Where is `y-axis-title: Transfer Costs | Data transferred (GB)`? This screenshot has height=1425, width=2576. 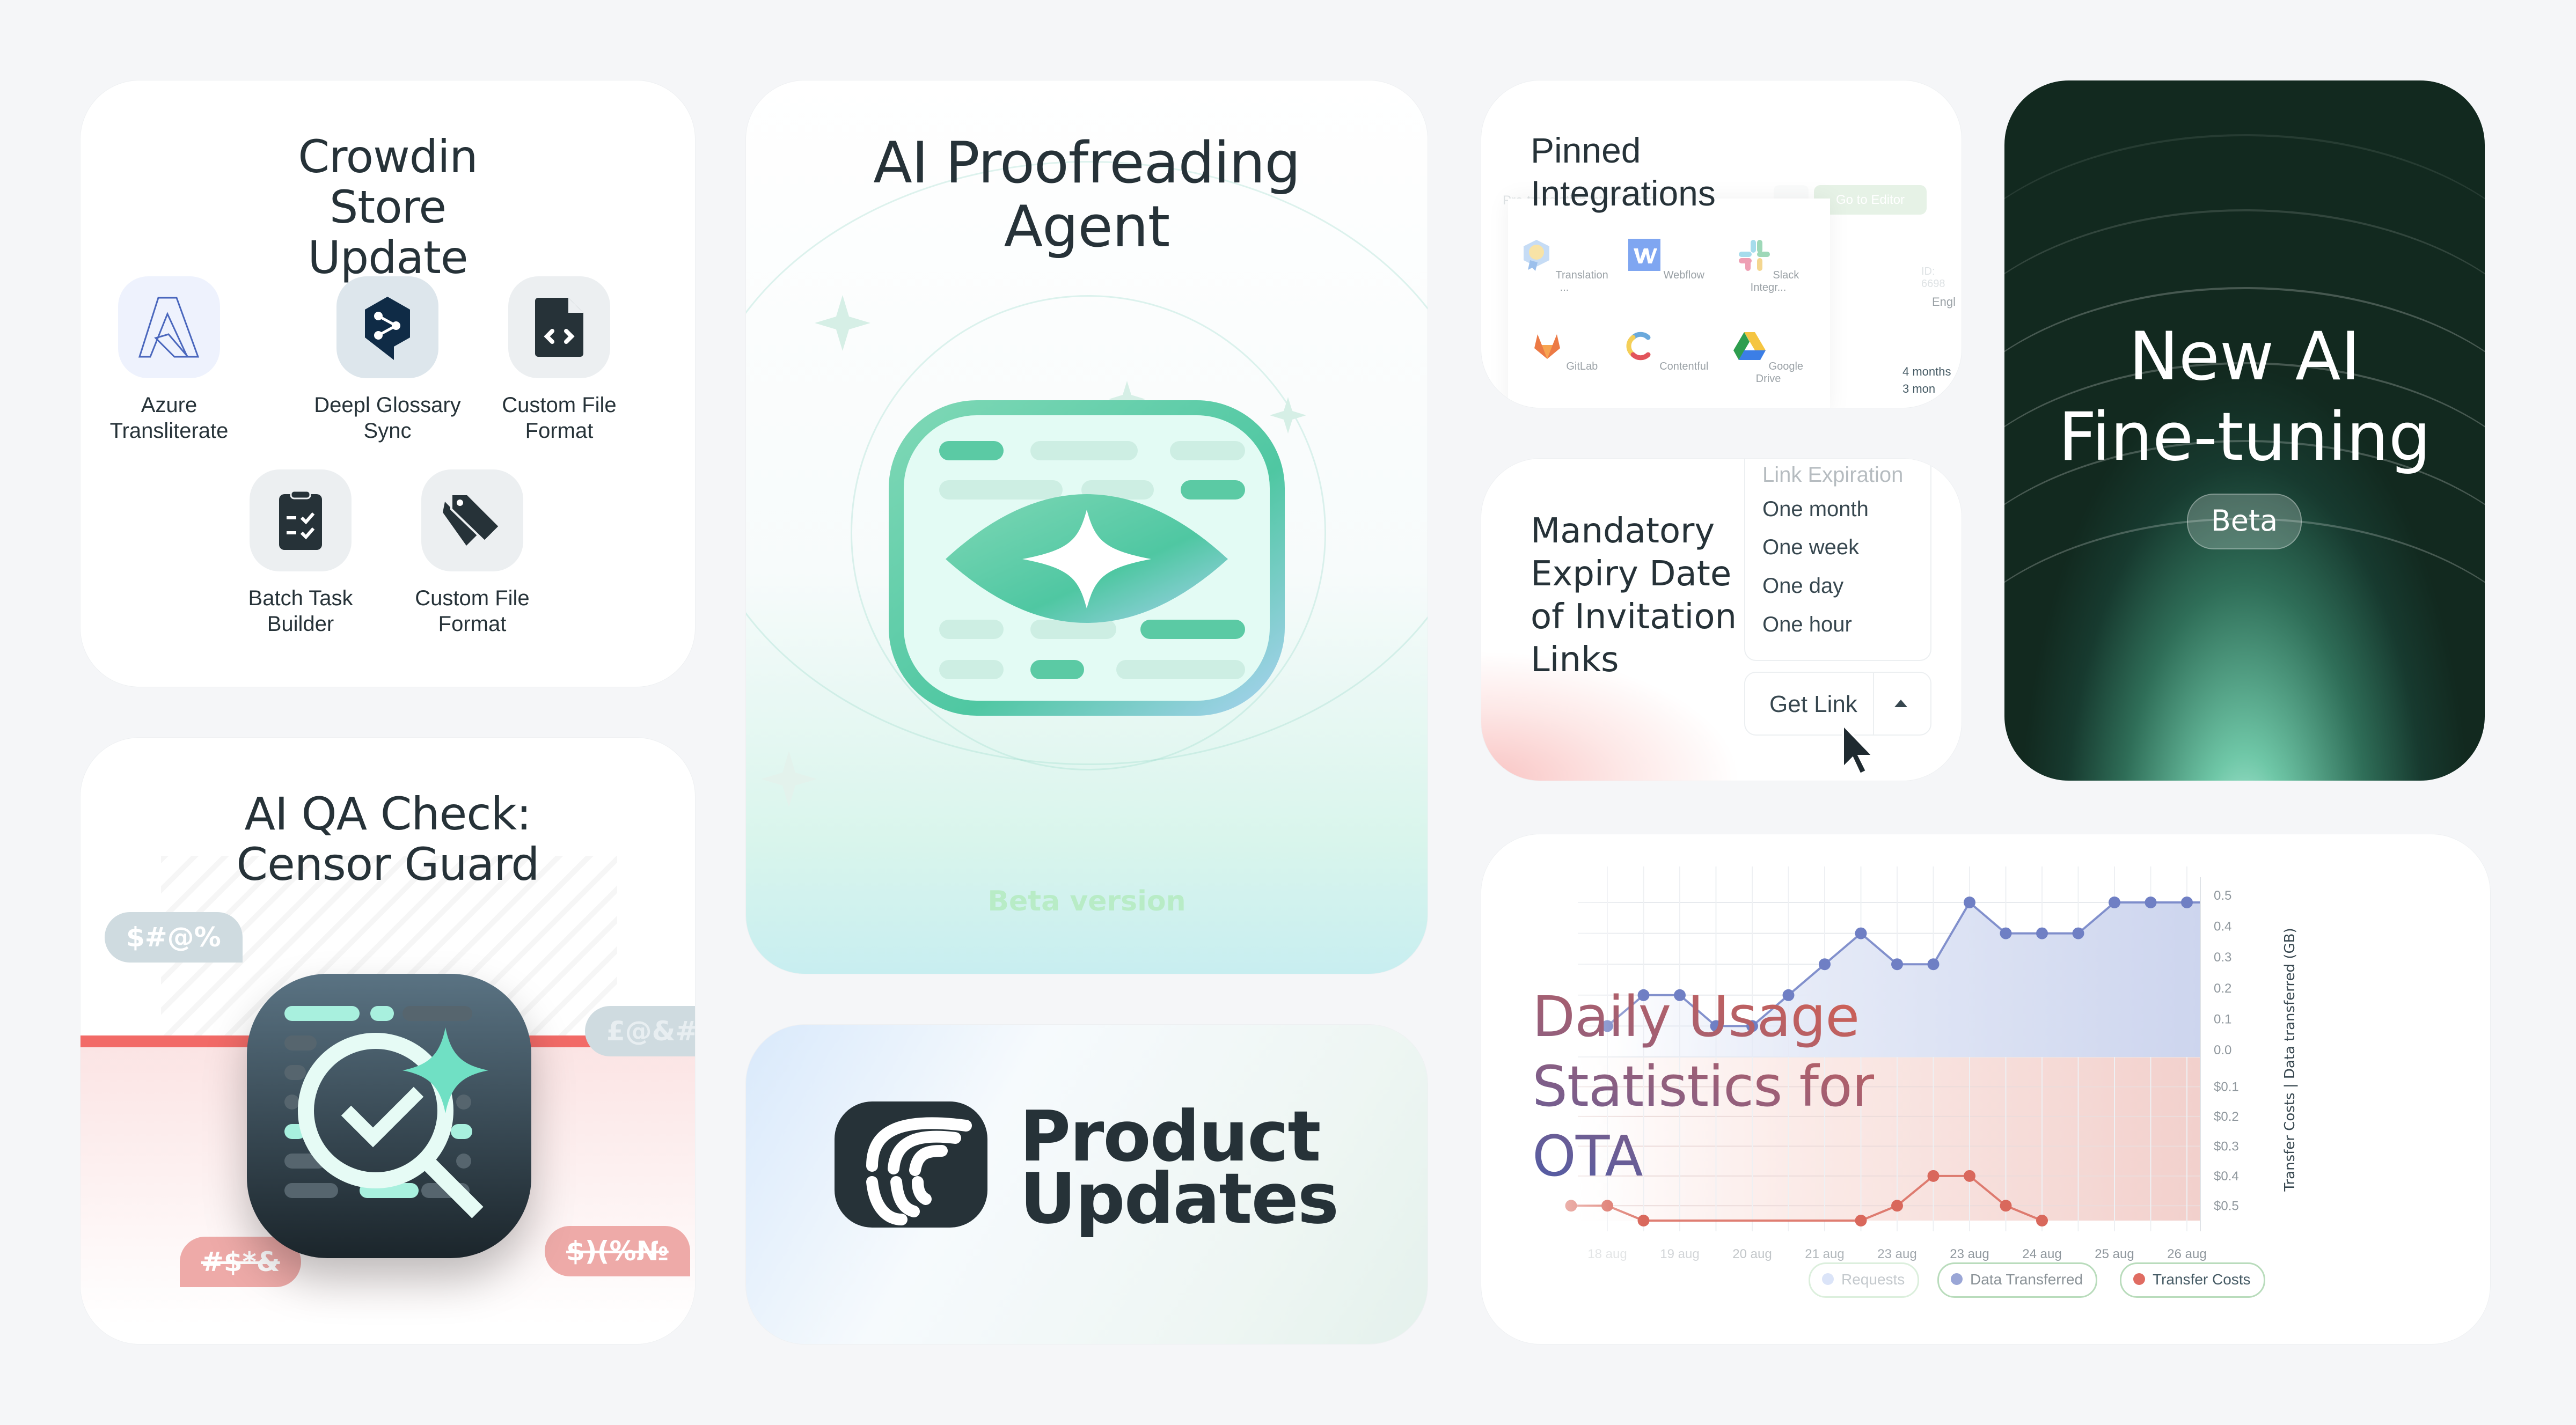
y-axis-title: Transfer Costs | Data transferred (GB) is located at coordinates (2290, 1060).